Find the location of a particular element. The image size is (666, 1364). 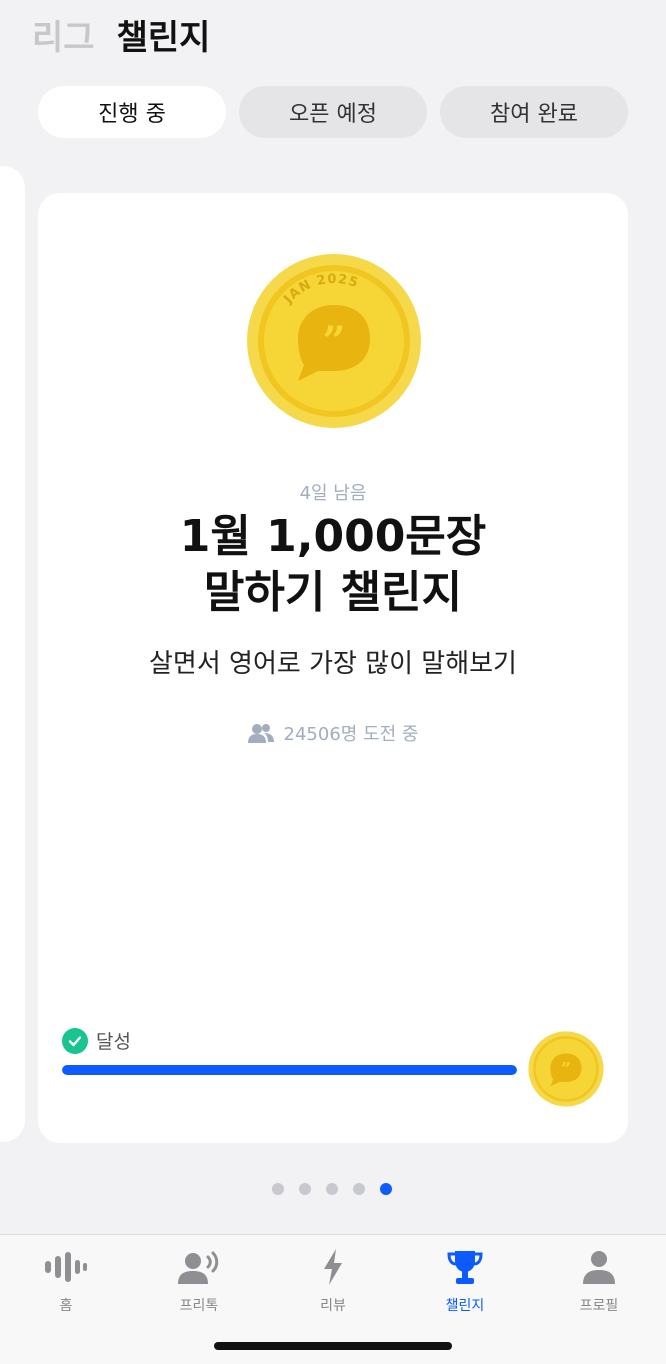

challenge-description: 살면서 영어로 가장 많이 말해보기 is located at coordinates (333, 664).